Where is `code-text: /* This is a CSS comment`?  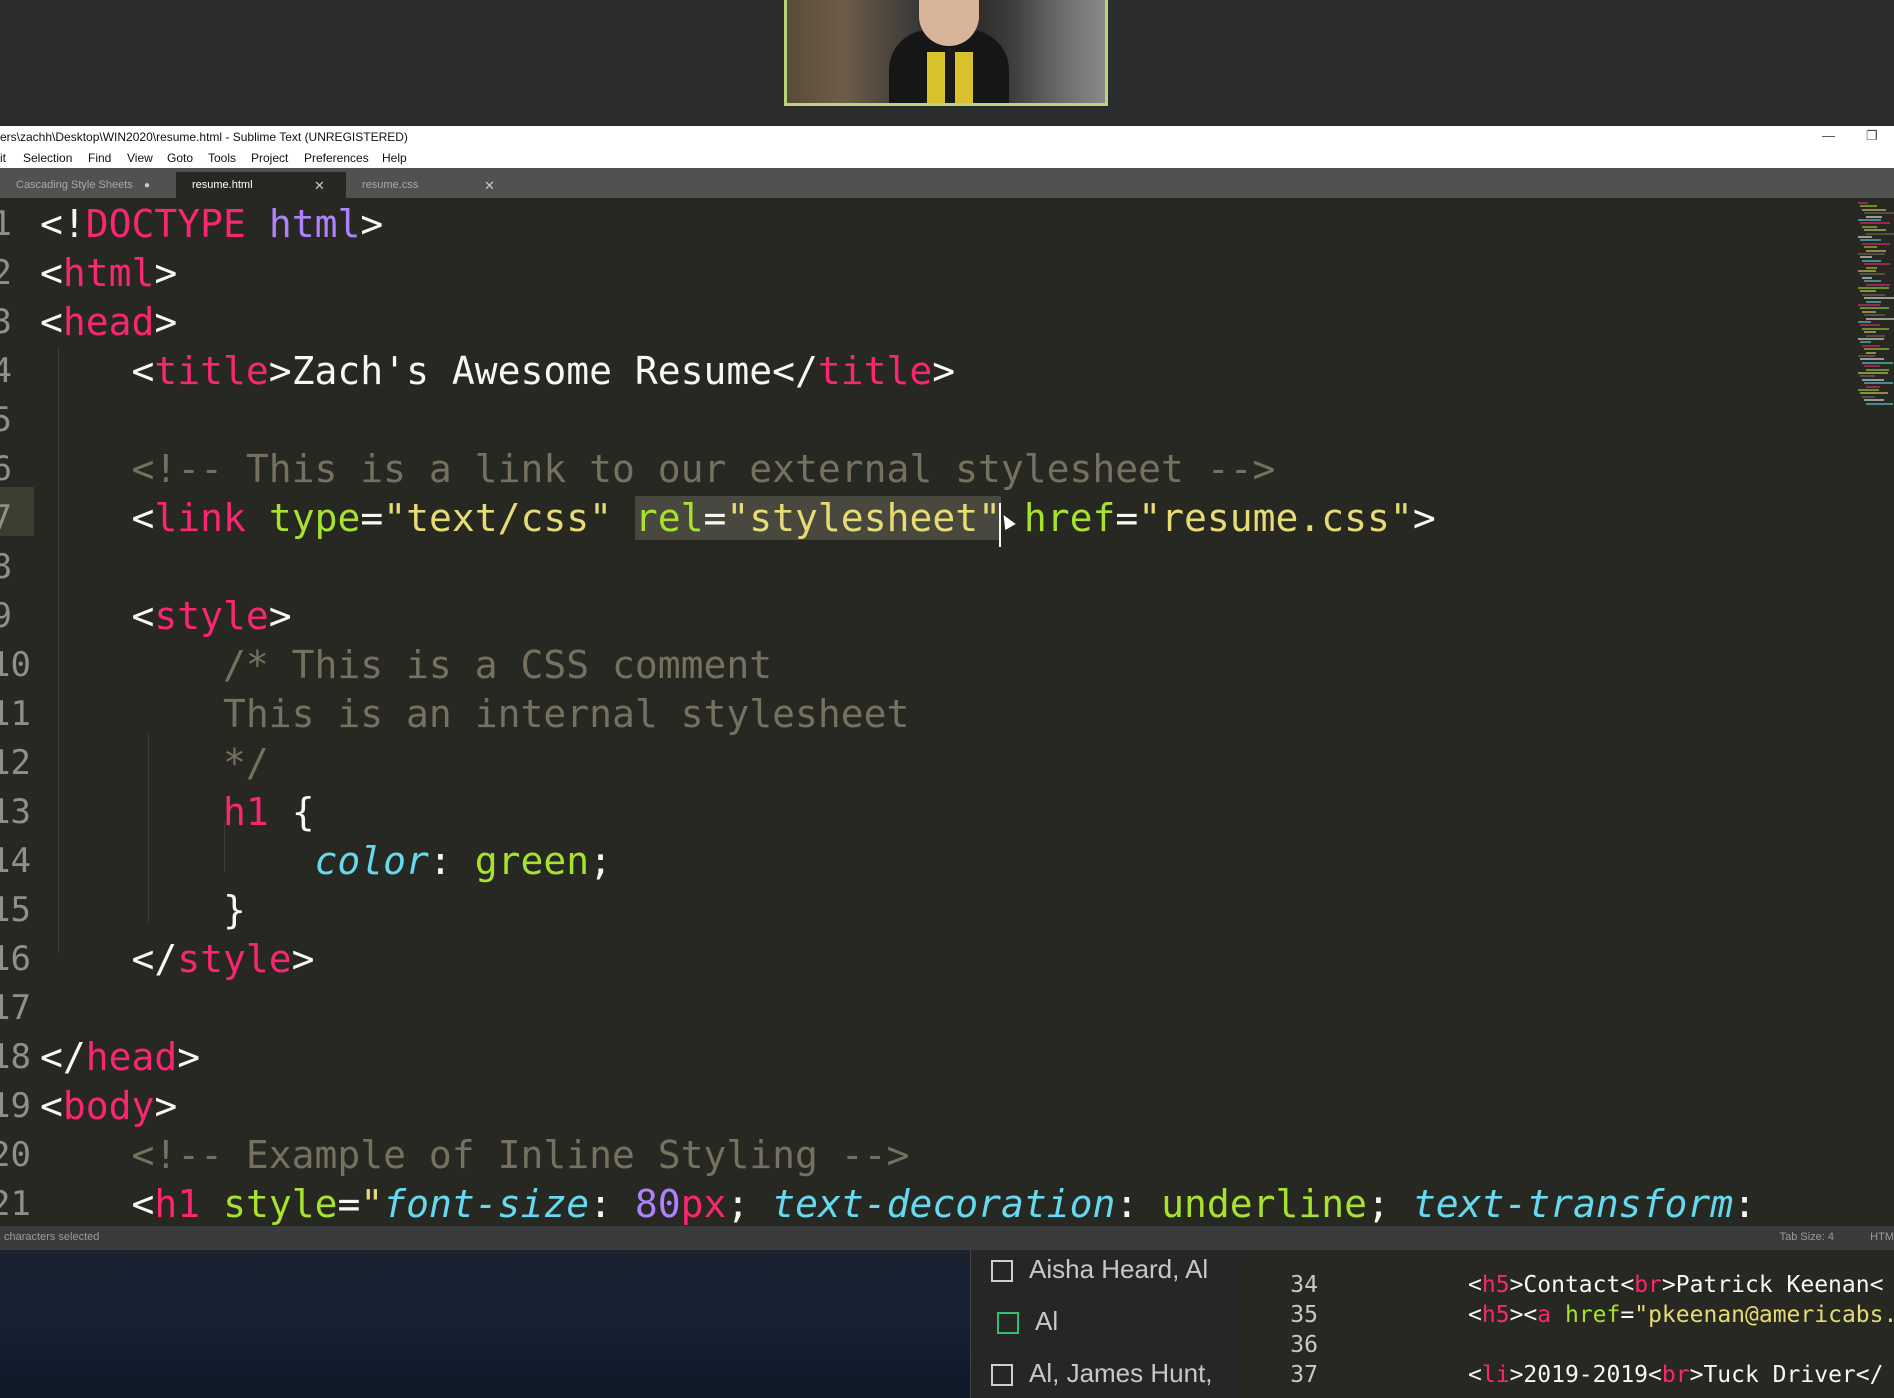 code-text: /* This is a CSS comment is located at coordinates (406, 665).